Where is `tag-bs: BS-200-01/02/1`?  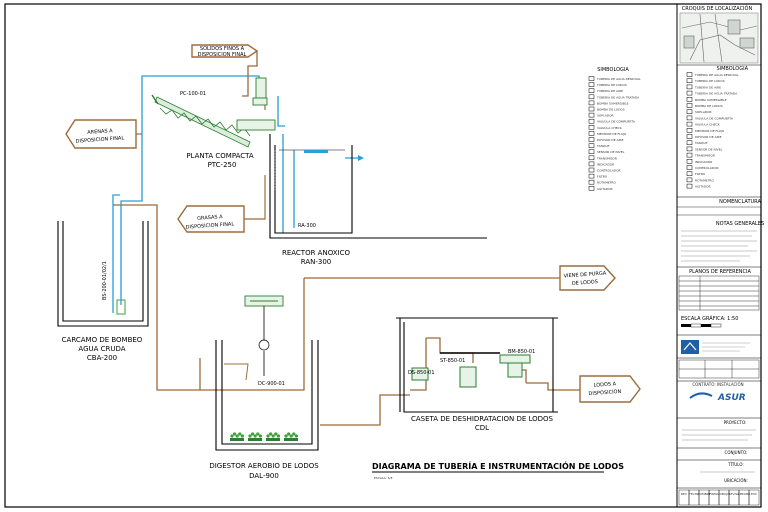 tag-bs: BS-200-01/02/1 is located at coordinates (105, 280).